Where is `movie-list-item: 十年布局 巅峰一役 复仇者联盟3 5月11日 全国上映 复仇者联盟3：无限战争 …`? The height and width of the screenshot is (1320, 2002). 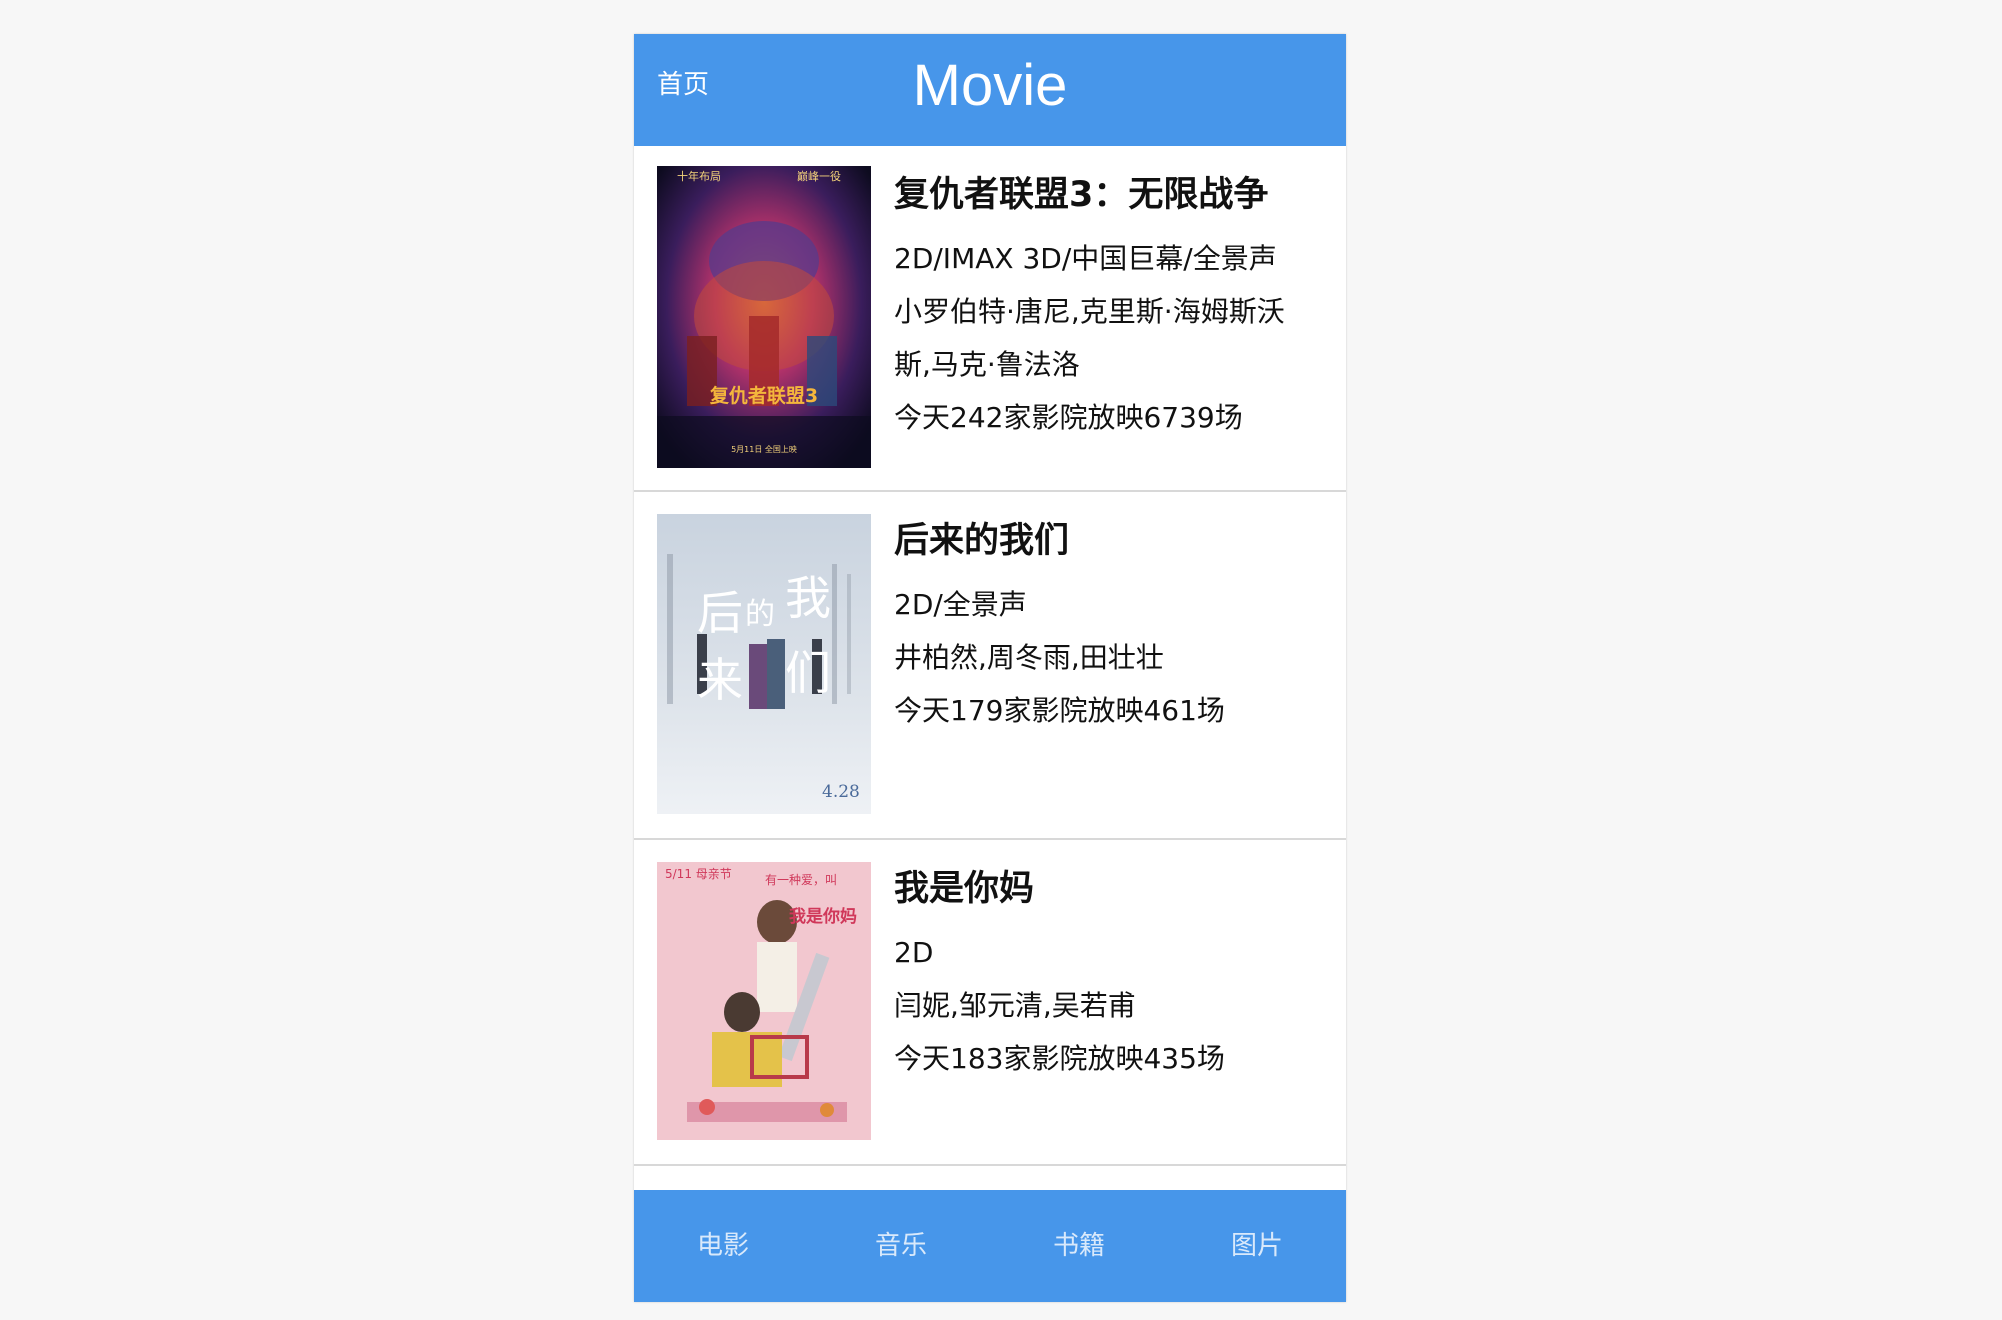 movie-list-item: 十年布局 巅峰一役 复仇者联盟3 5月11日 全国上映 复仇者联盟3：无限战争 … is located at coordinates (990, 319).